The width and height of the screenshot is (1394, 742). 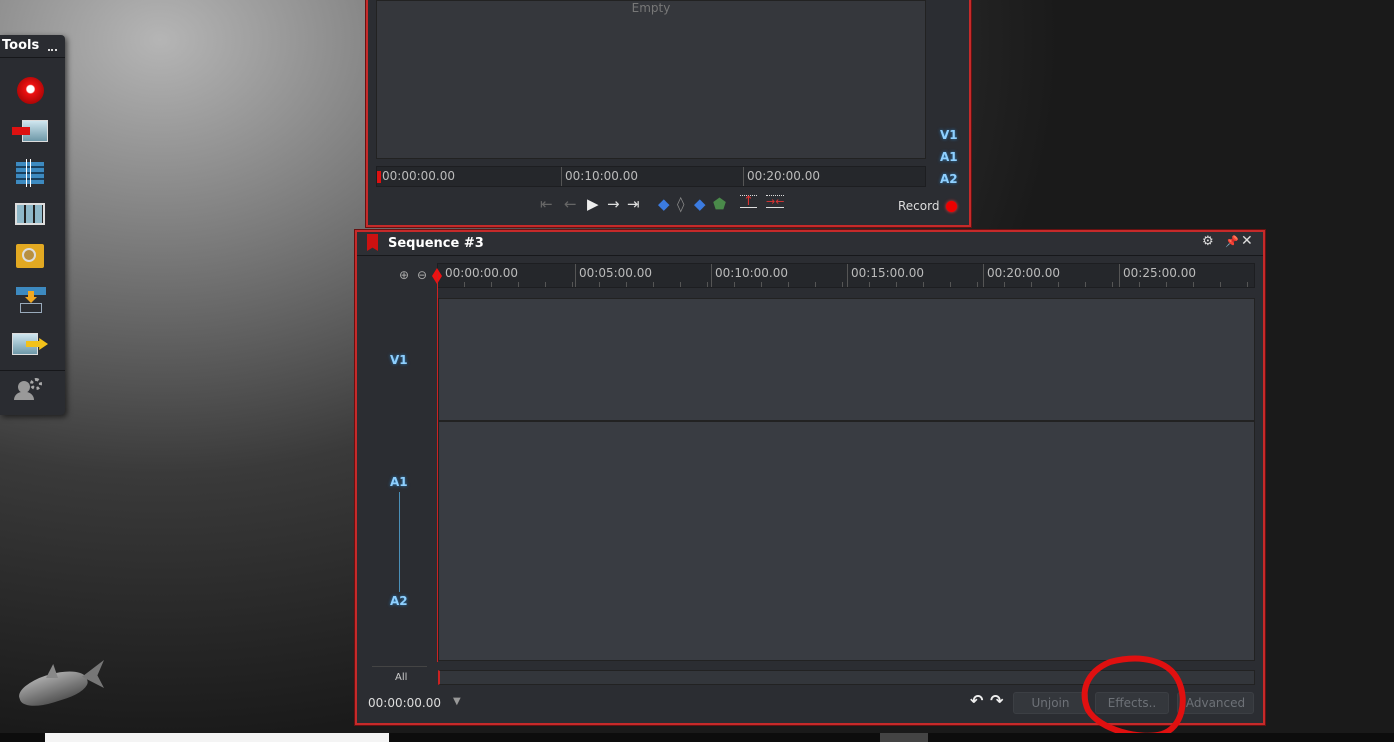 What do you see at coordinates (546, 204) in the screenshot?
I see `go-to-start-icon: ⇤` at bounding box center [546, 204].